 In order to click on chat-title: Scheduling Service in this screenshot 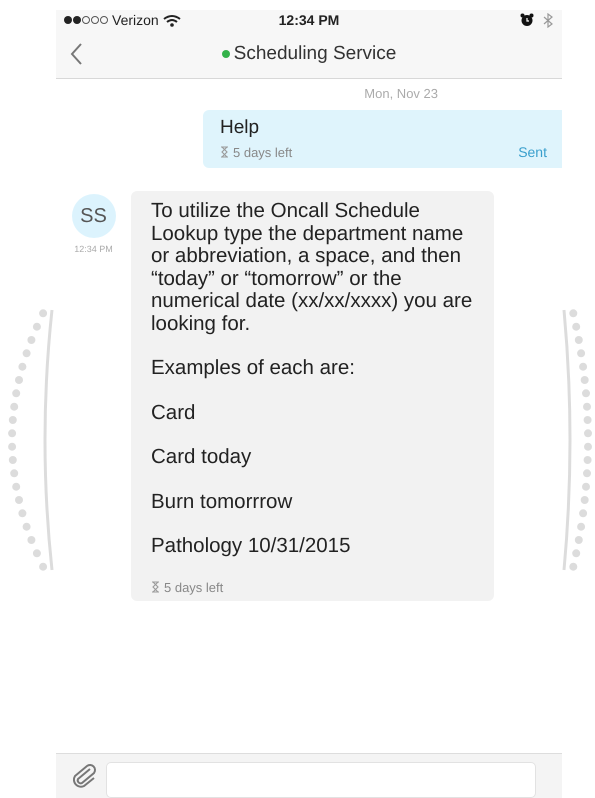, I will do `click(315, 54)`.